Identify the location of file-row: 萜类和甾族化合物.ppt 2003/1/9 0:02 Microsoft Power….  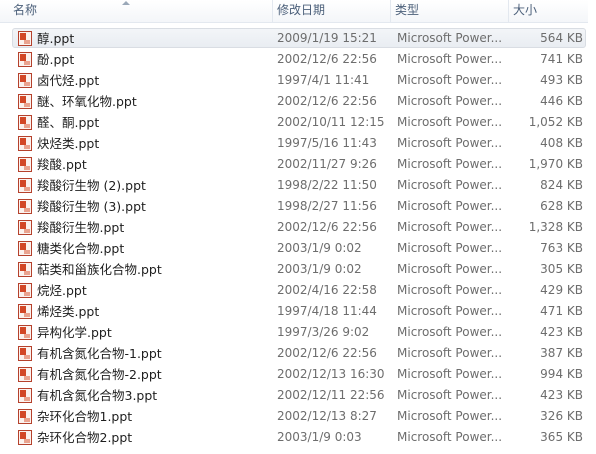
(294, 269).